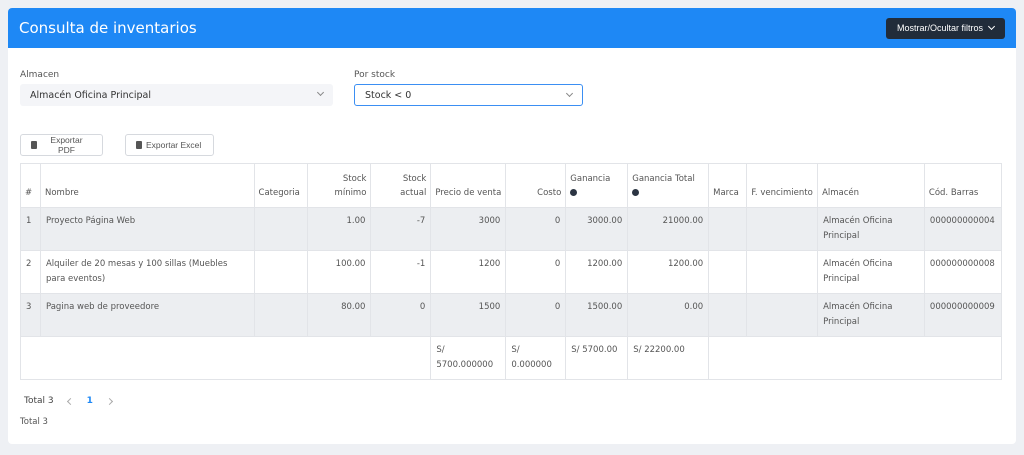 This screenshot has width=1024, height=455. Describe the element at coordinates (339, 185) in the screenshot. I see `col-header-stock-minimo: Stock mínimo` at that location.